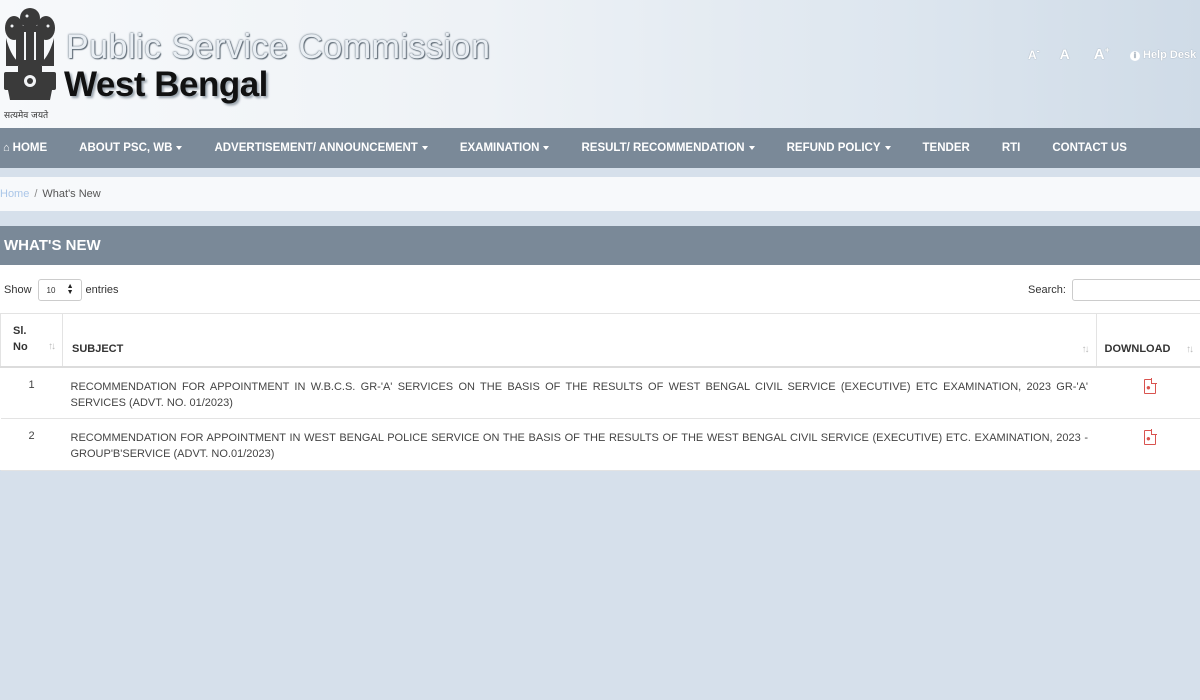 This screenshot has width=1200, height=700. Describe the element at coordinates (130, 148) in the screenshot. I see `nav-item-about: ABOUT PSC, WB` at that location.